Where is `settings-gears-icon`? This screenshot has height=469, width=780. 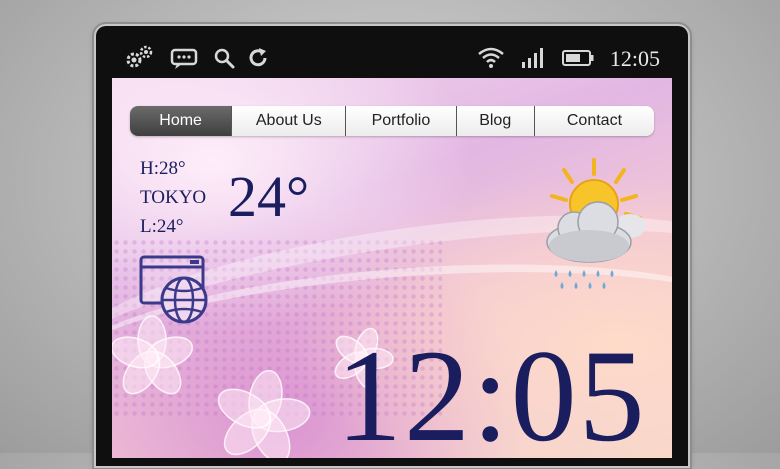
settings-gears-icon is located at coordinates (140, 57).